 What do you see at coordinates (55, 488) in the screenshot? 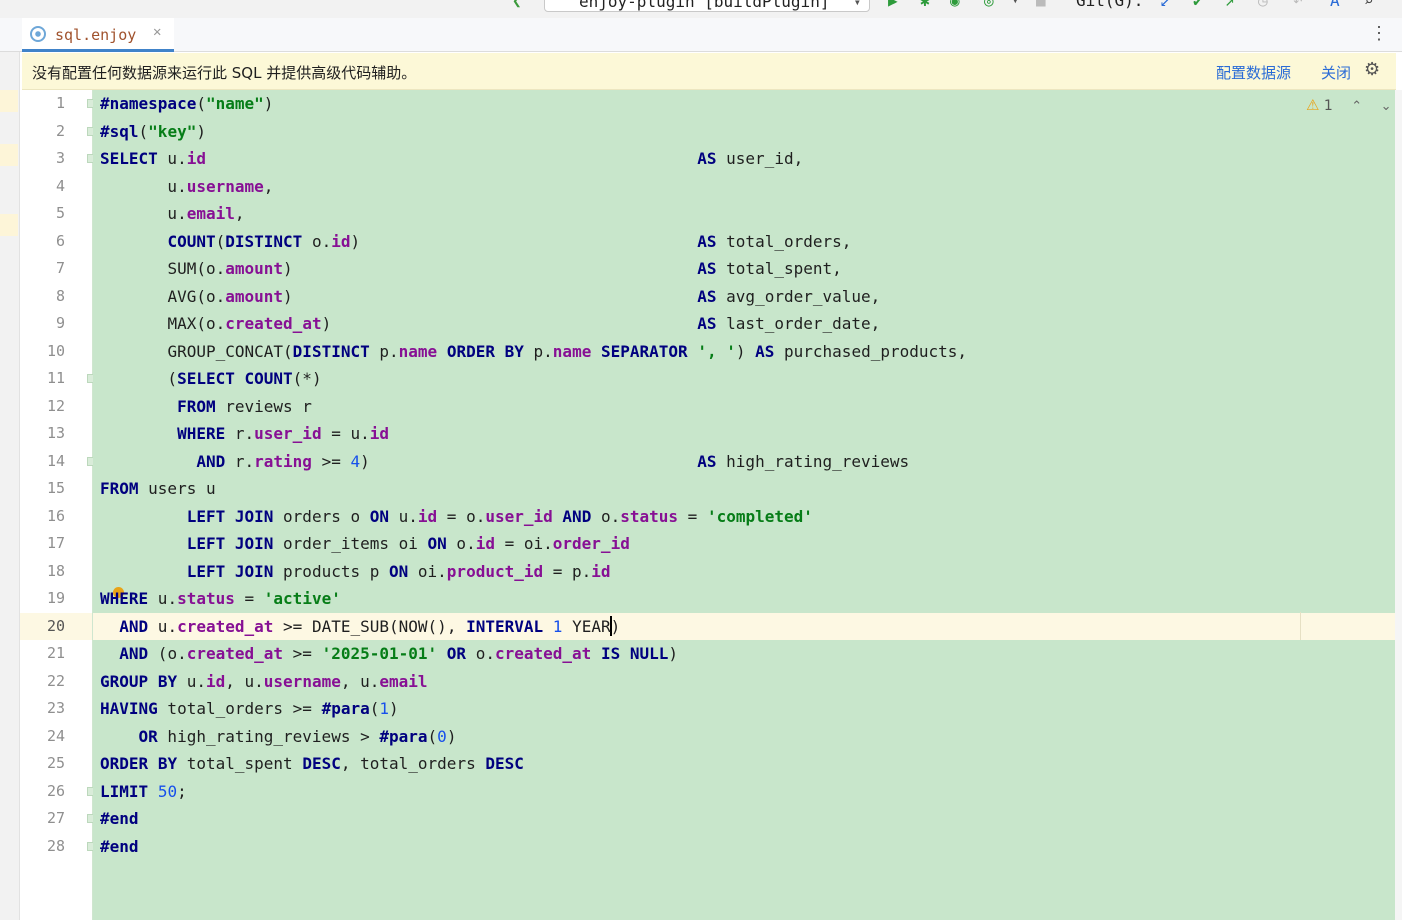
I see `line-number: 15` at bounding box center [55, 488].